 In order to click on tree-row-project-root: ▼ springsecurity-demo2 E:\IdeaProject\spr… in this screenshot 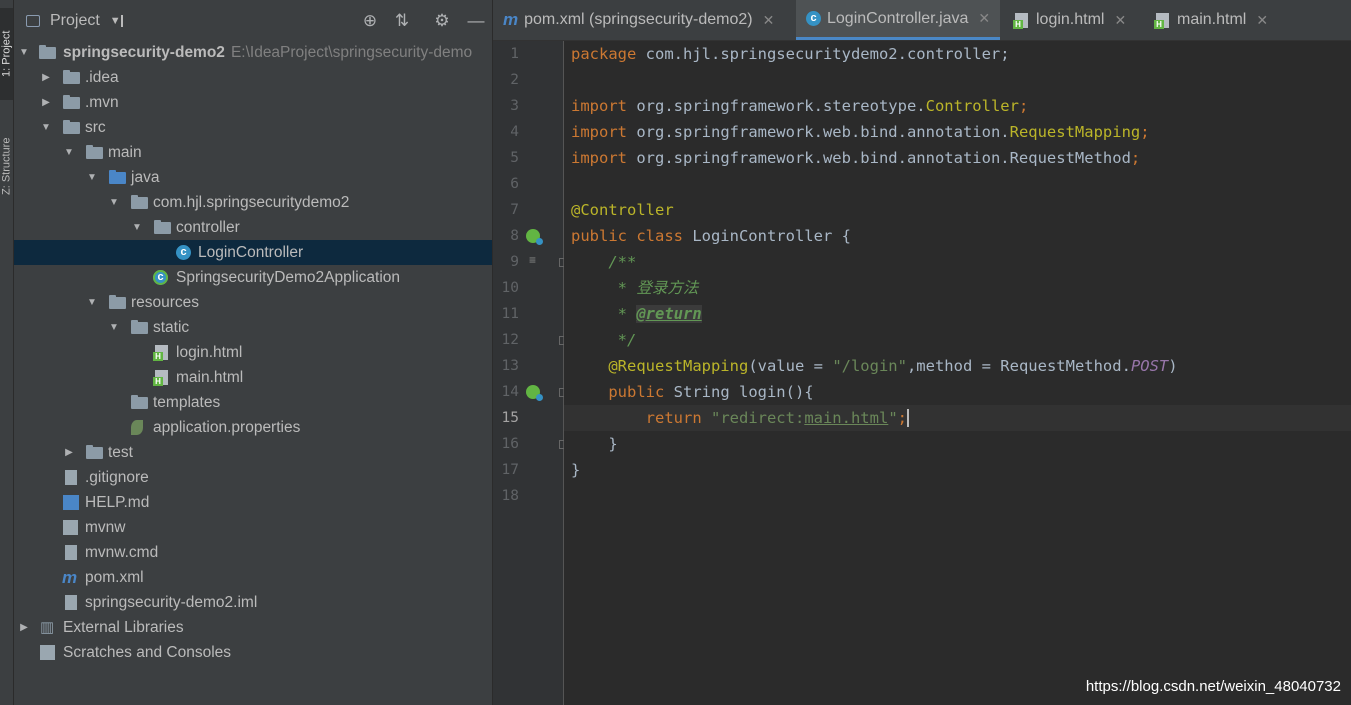, I will do `click(253, 52)`.